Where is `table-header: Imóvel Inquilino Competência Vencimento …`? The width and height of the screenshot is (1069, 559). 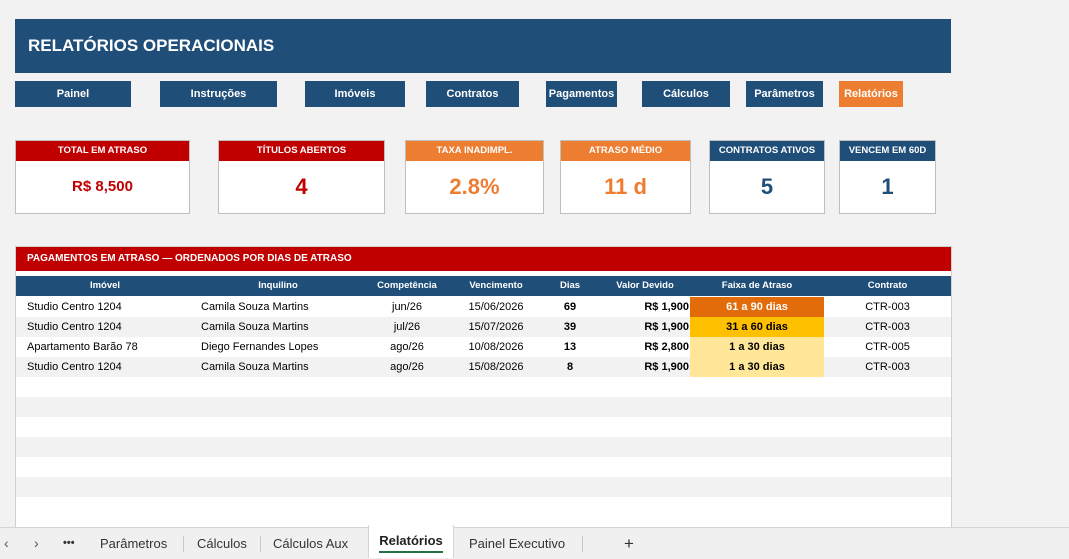 table-header: Imóvel Inquilino Competência Vencimento … is located at coordinates (483, 286).